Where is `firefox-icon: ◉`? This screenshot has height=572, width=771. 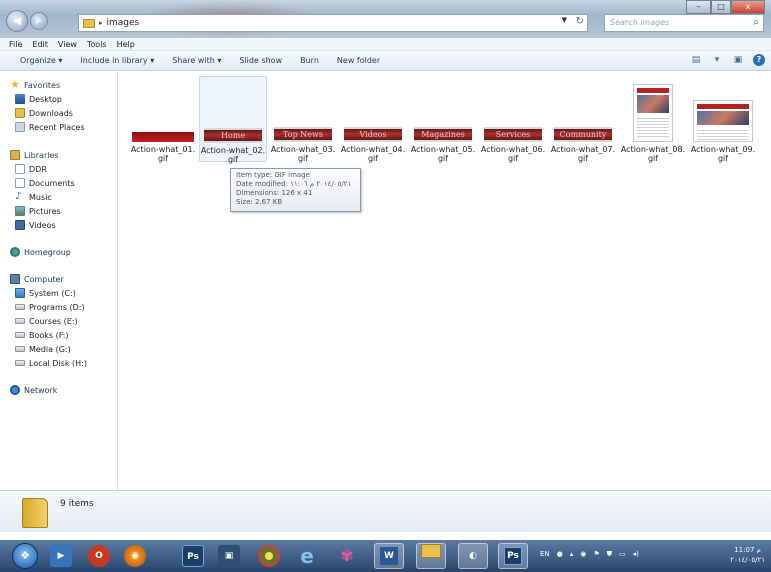 firefox-icon: ◉ is located at coordinates (135, 556).